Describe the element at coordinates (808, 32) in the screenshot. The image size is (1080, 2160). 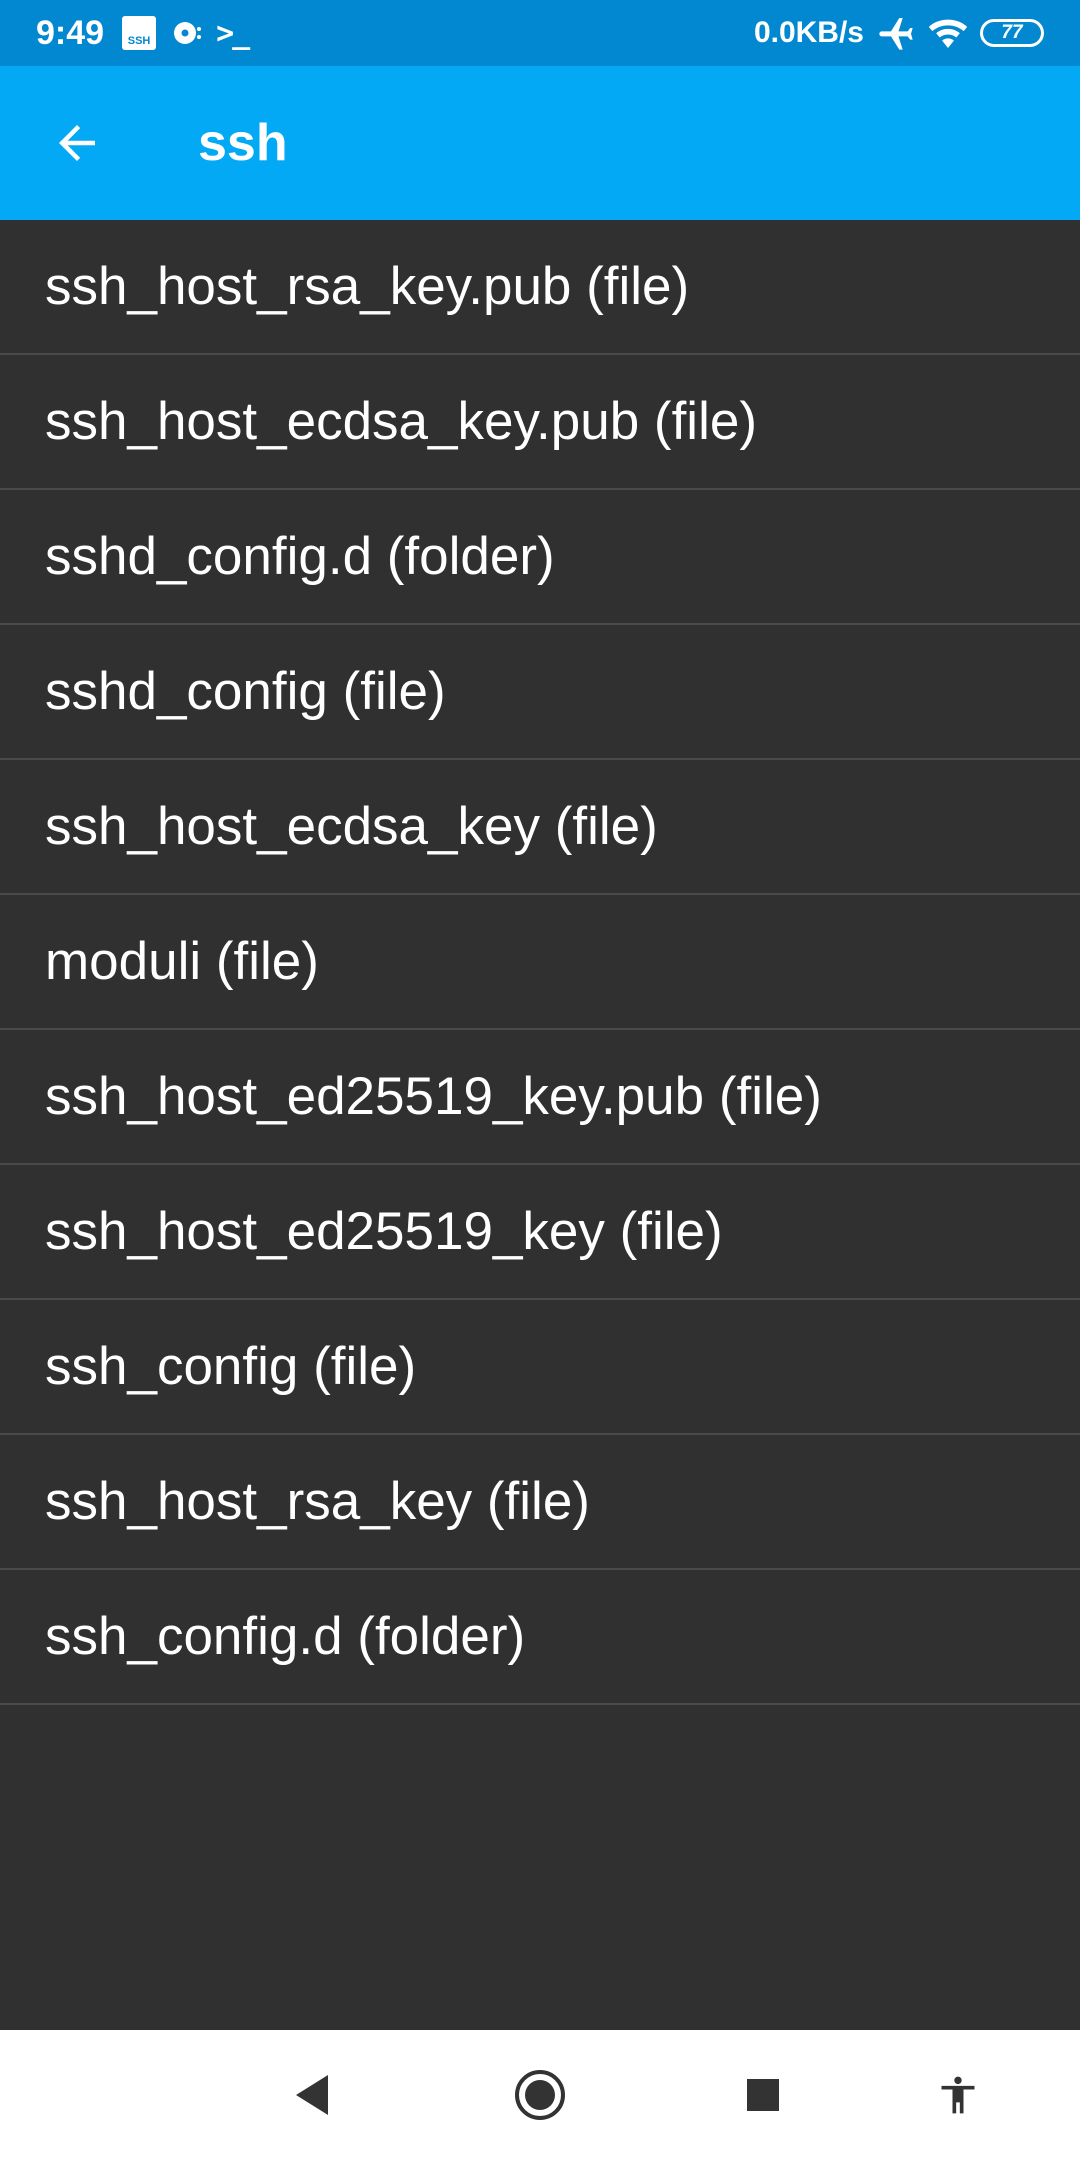
I see `network-speed: 0.0KB/s` at that location.